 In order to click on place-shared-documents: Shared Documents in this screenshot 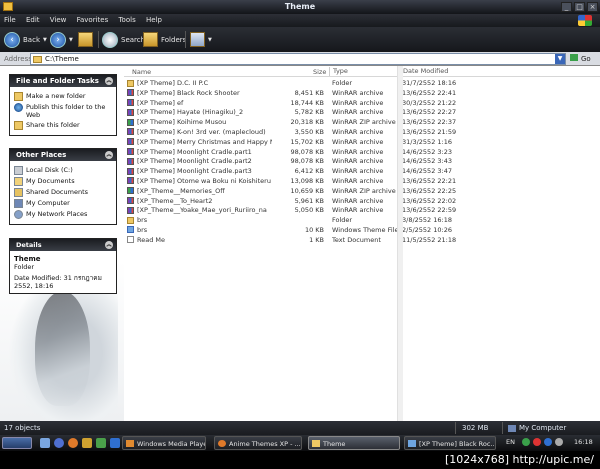, I will do `click(63, 192)`.